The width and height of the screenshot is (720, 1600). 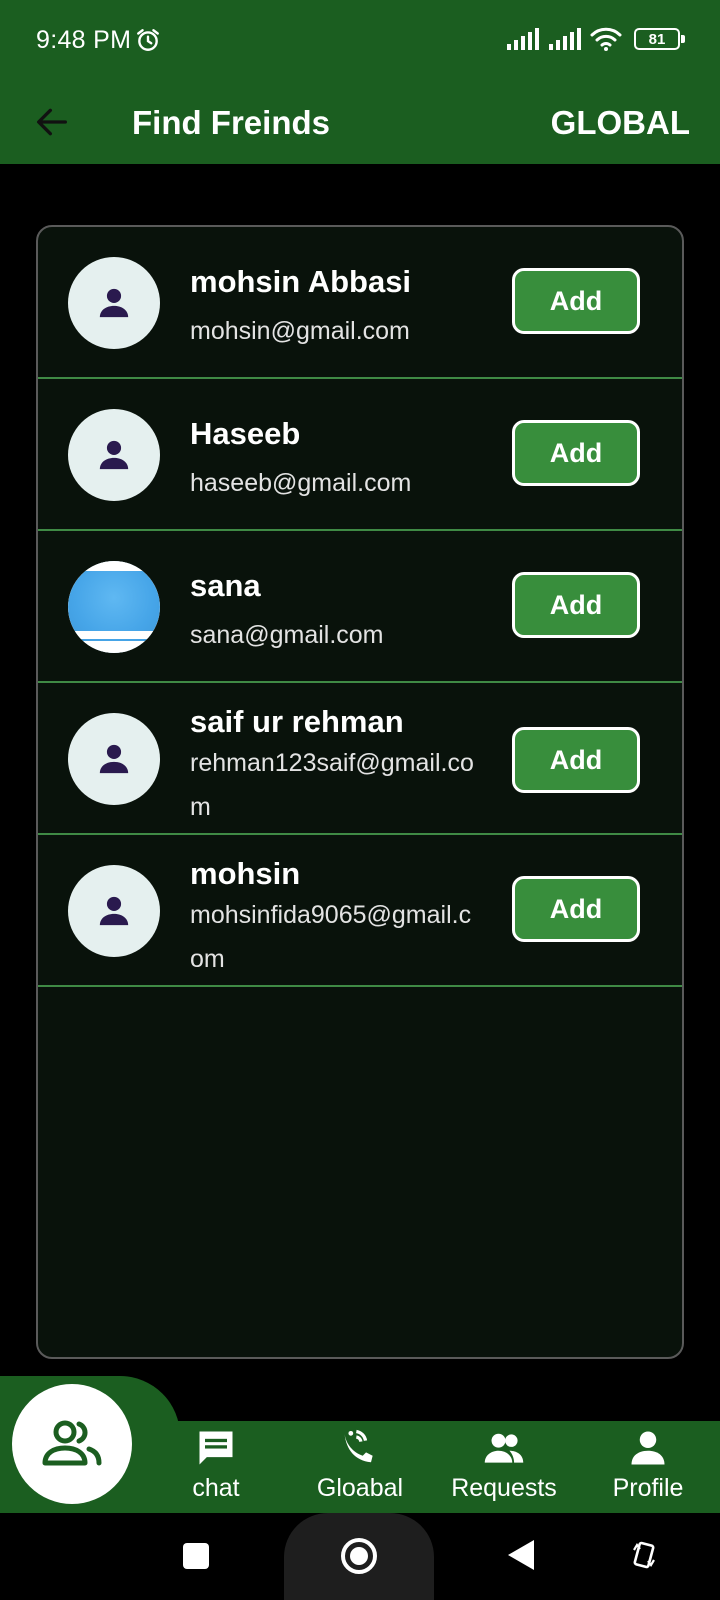 What do you see at coordinates (231, 122) in the screenshot?
I see `page-title: Find Freinds` at bounding box center [231, 122].